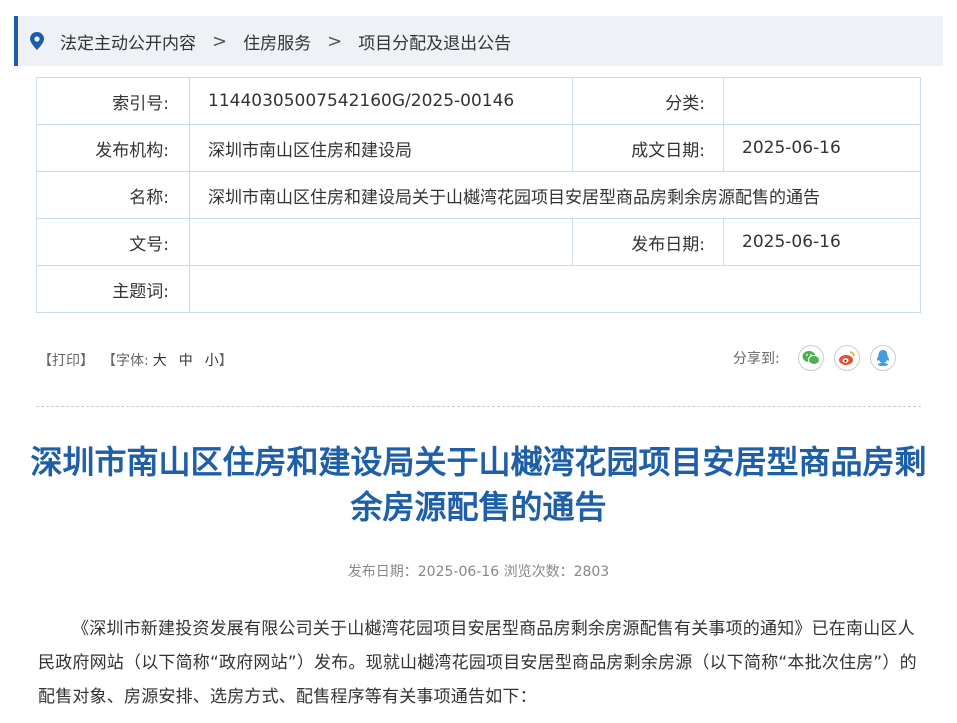  I want to click on qq-icon, so click(882, 358).